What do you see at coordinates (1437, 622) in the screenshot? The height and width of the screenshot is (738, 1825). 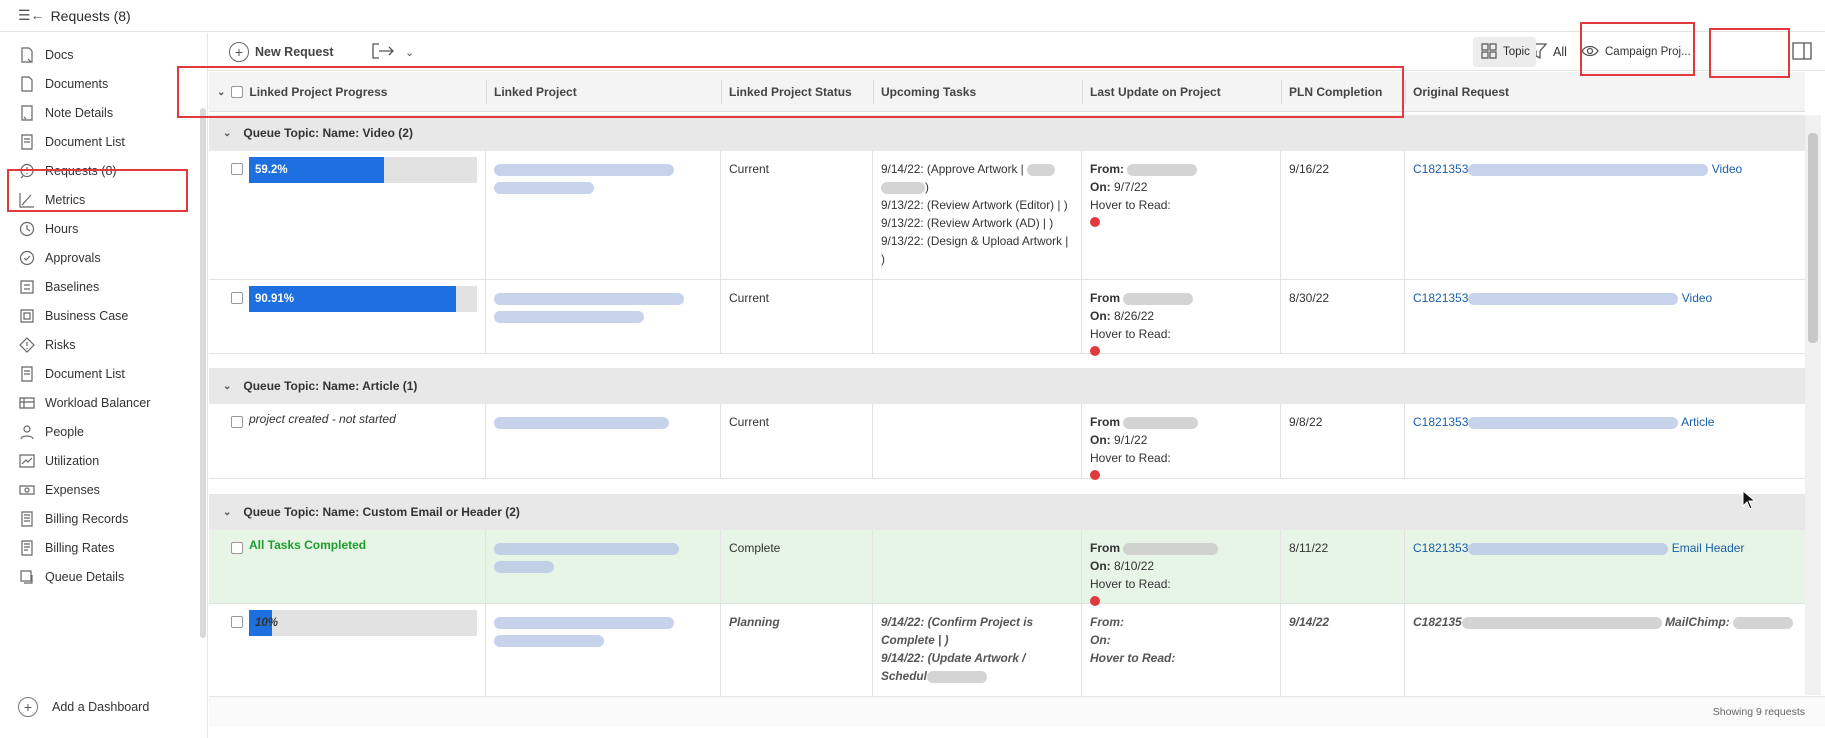 I see `request-id-link: C182135` at bounding box center [1437, 622].